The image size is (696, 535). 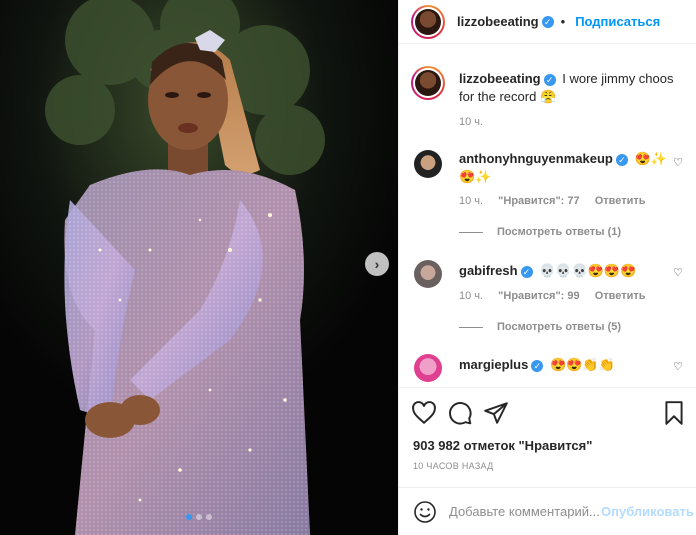 I want to click on view-replies-label: Посмотреть ответы (5), so click(x=559, y=327).